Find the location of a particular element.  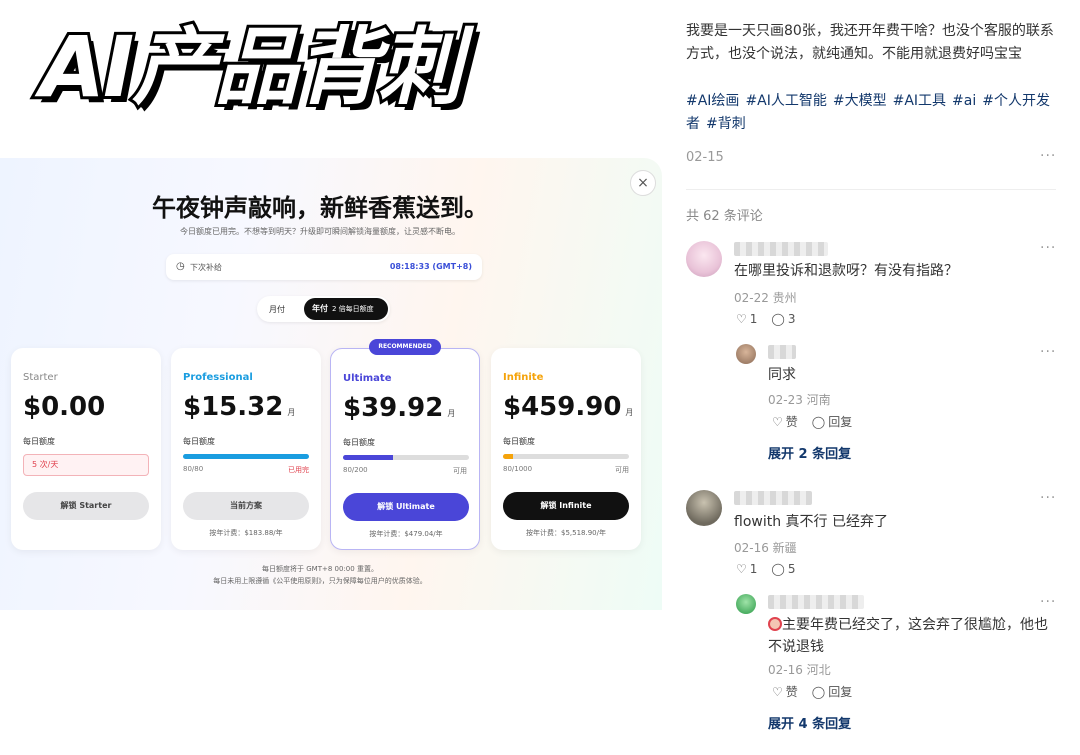

quota-count: 80/80 is located at coordinates (193, 469).